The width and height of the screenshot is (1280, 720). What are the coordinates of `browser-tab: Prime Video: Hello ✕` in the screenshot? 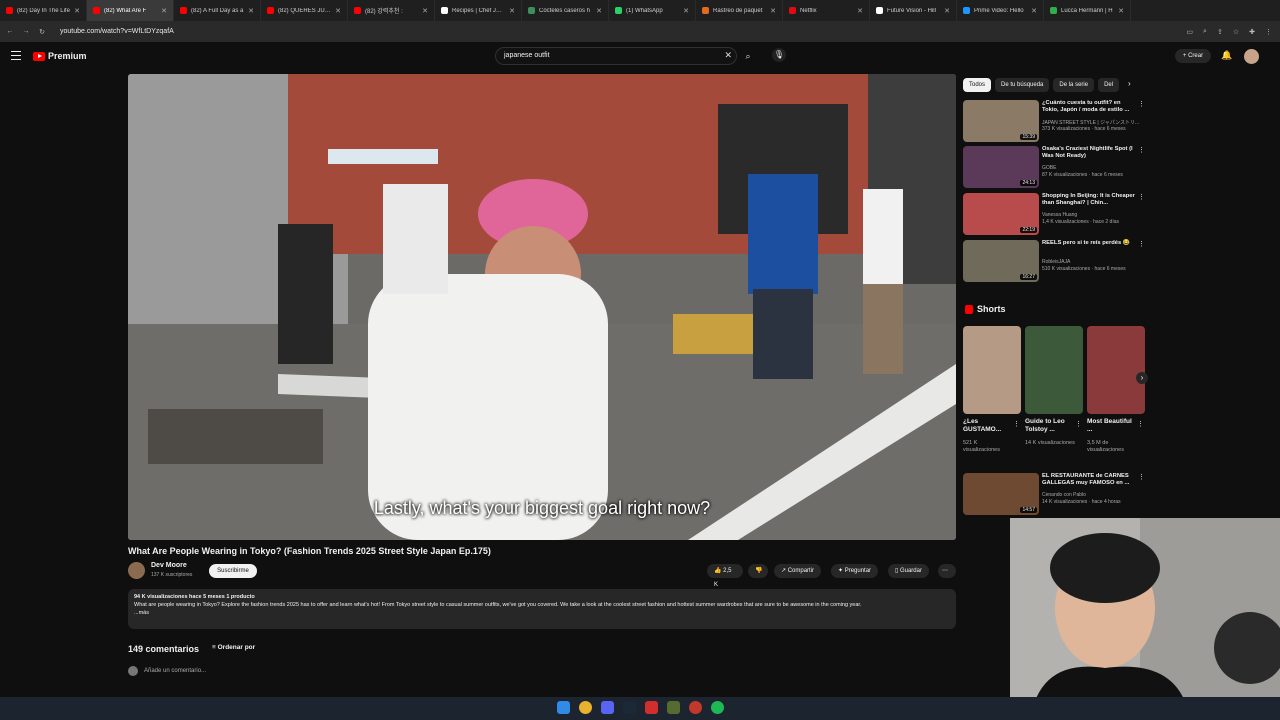 It's located at (1000, 10).